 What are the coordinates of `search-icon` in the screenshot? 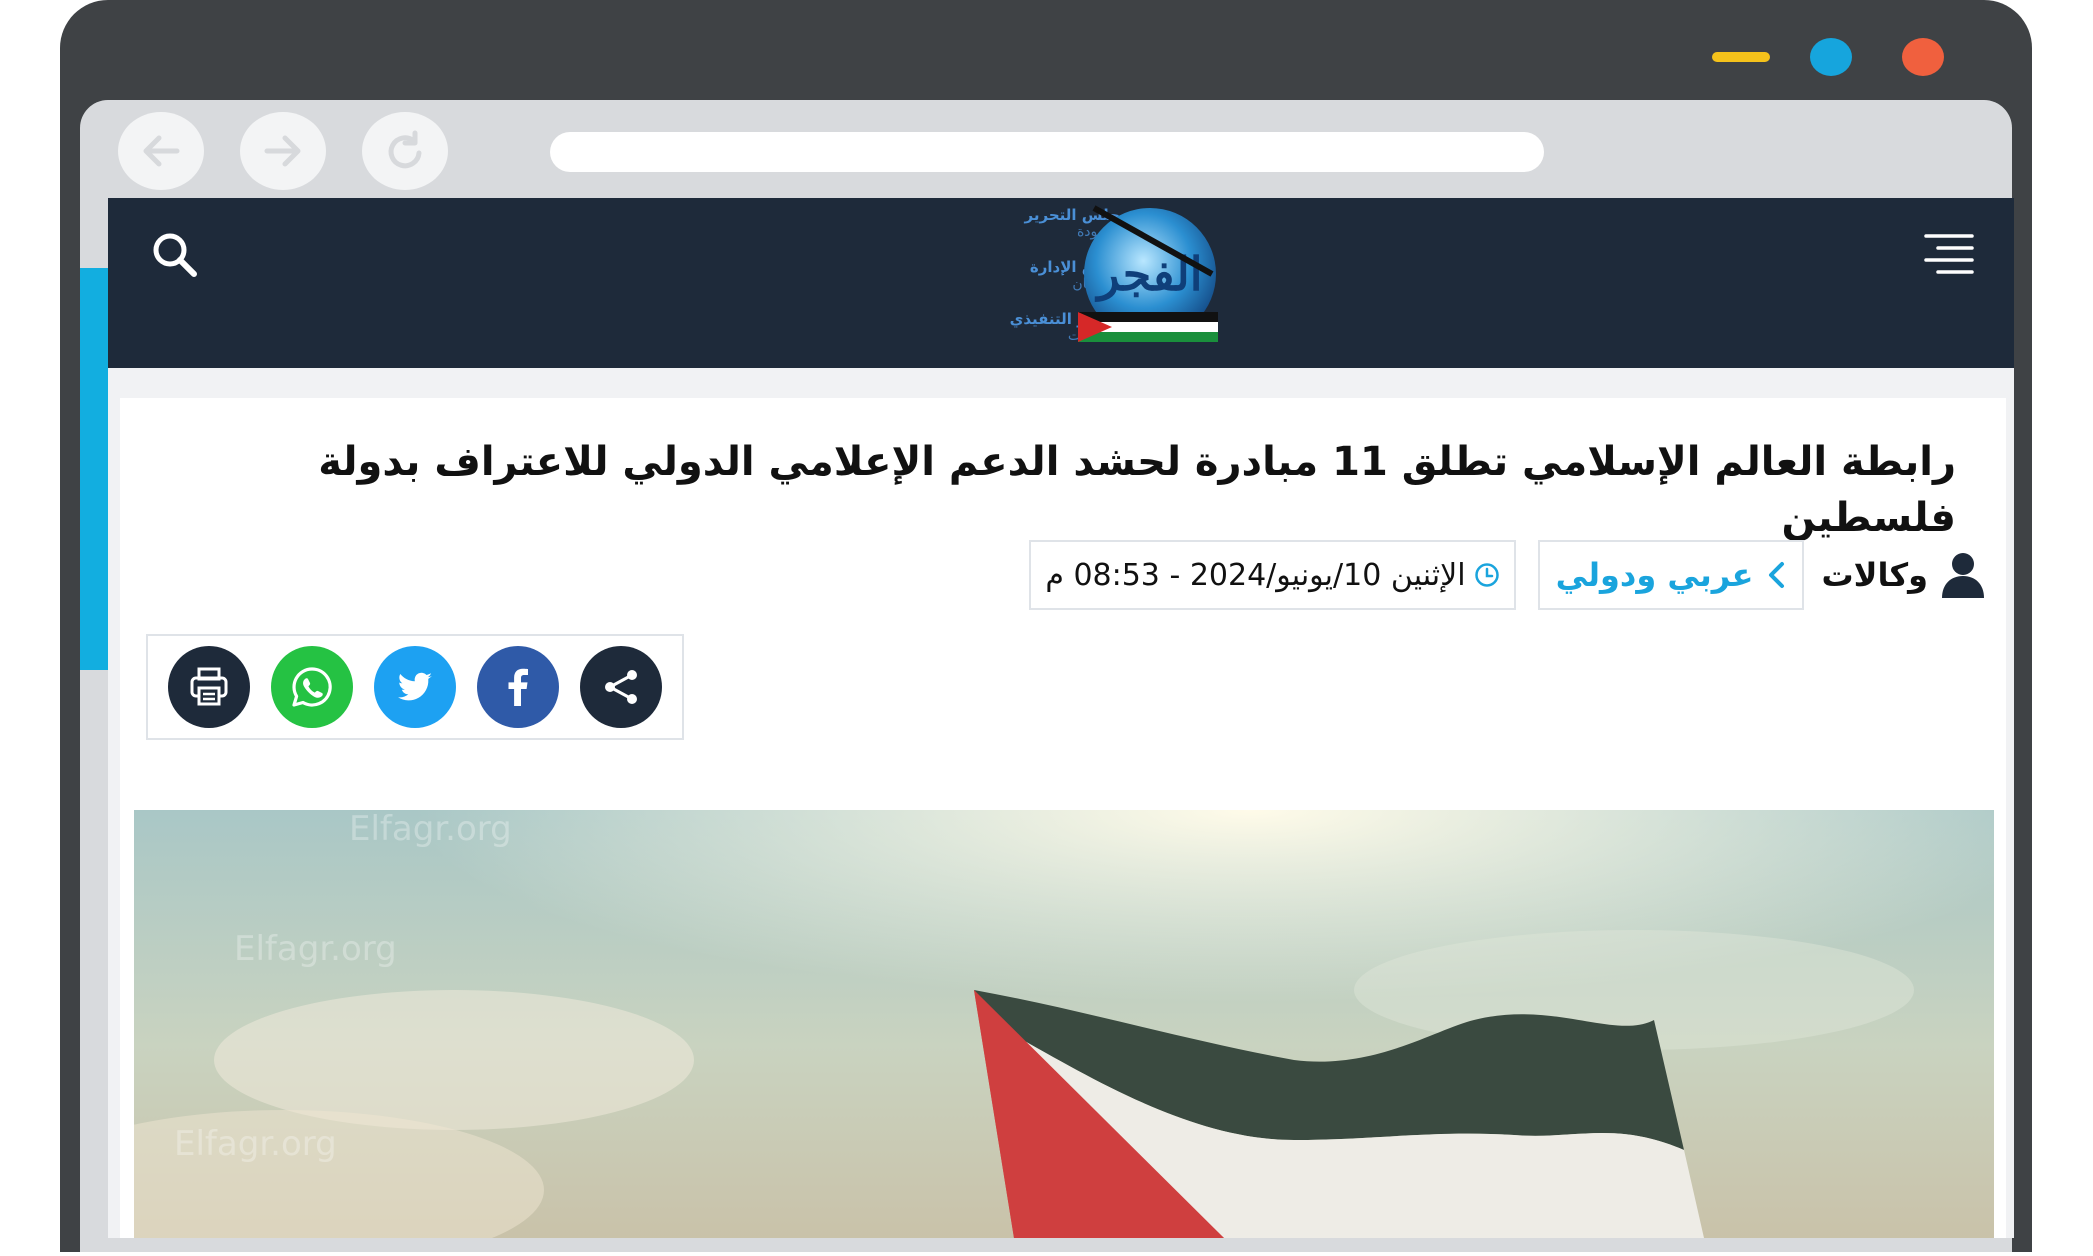 It's located at (175, 255).